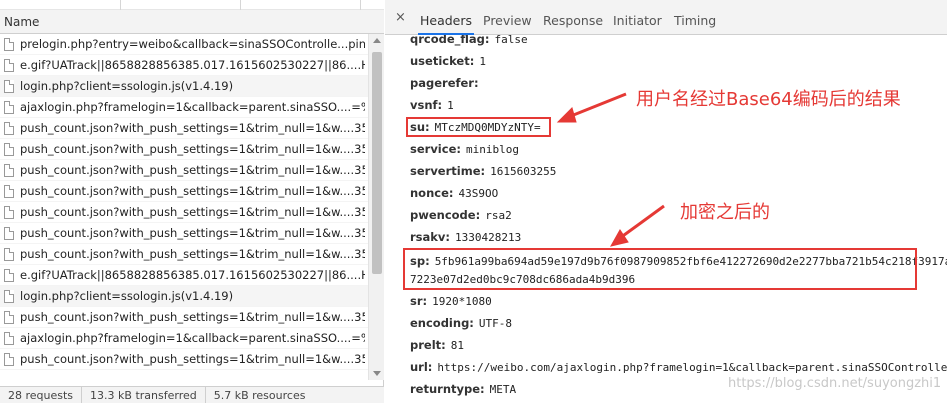 This screenshot has height=403, width=947. Describe the element at coordinates (432, 105) in the screenshot. I see `param-row: vsnf: 1` at that location.